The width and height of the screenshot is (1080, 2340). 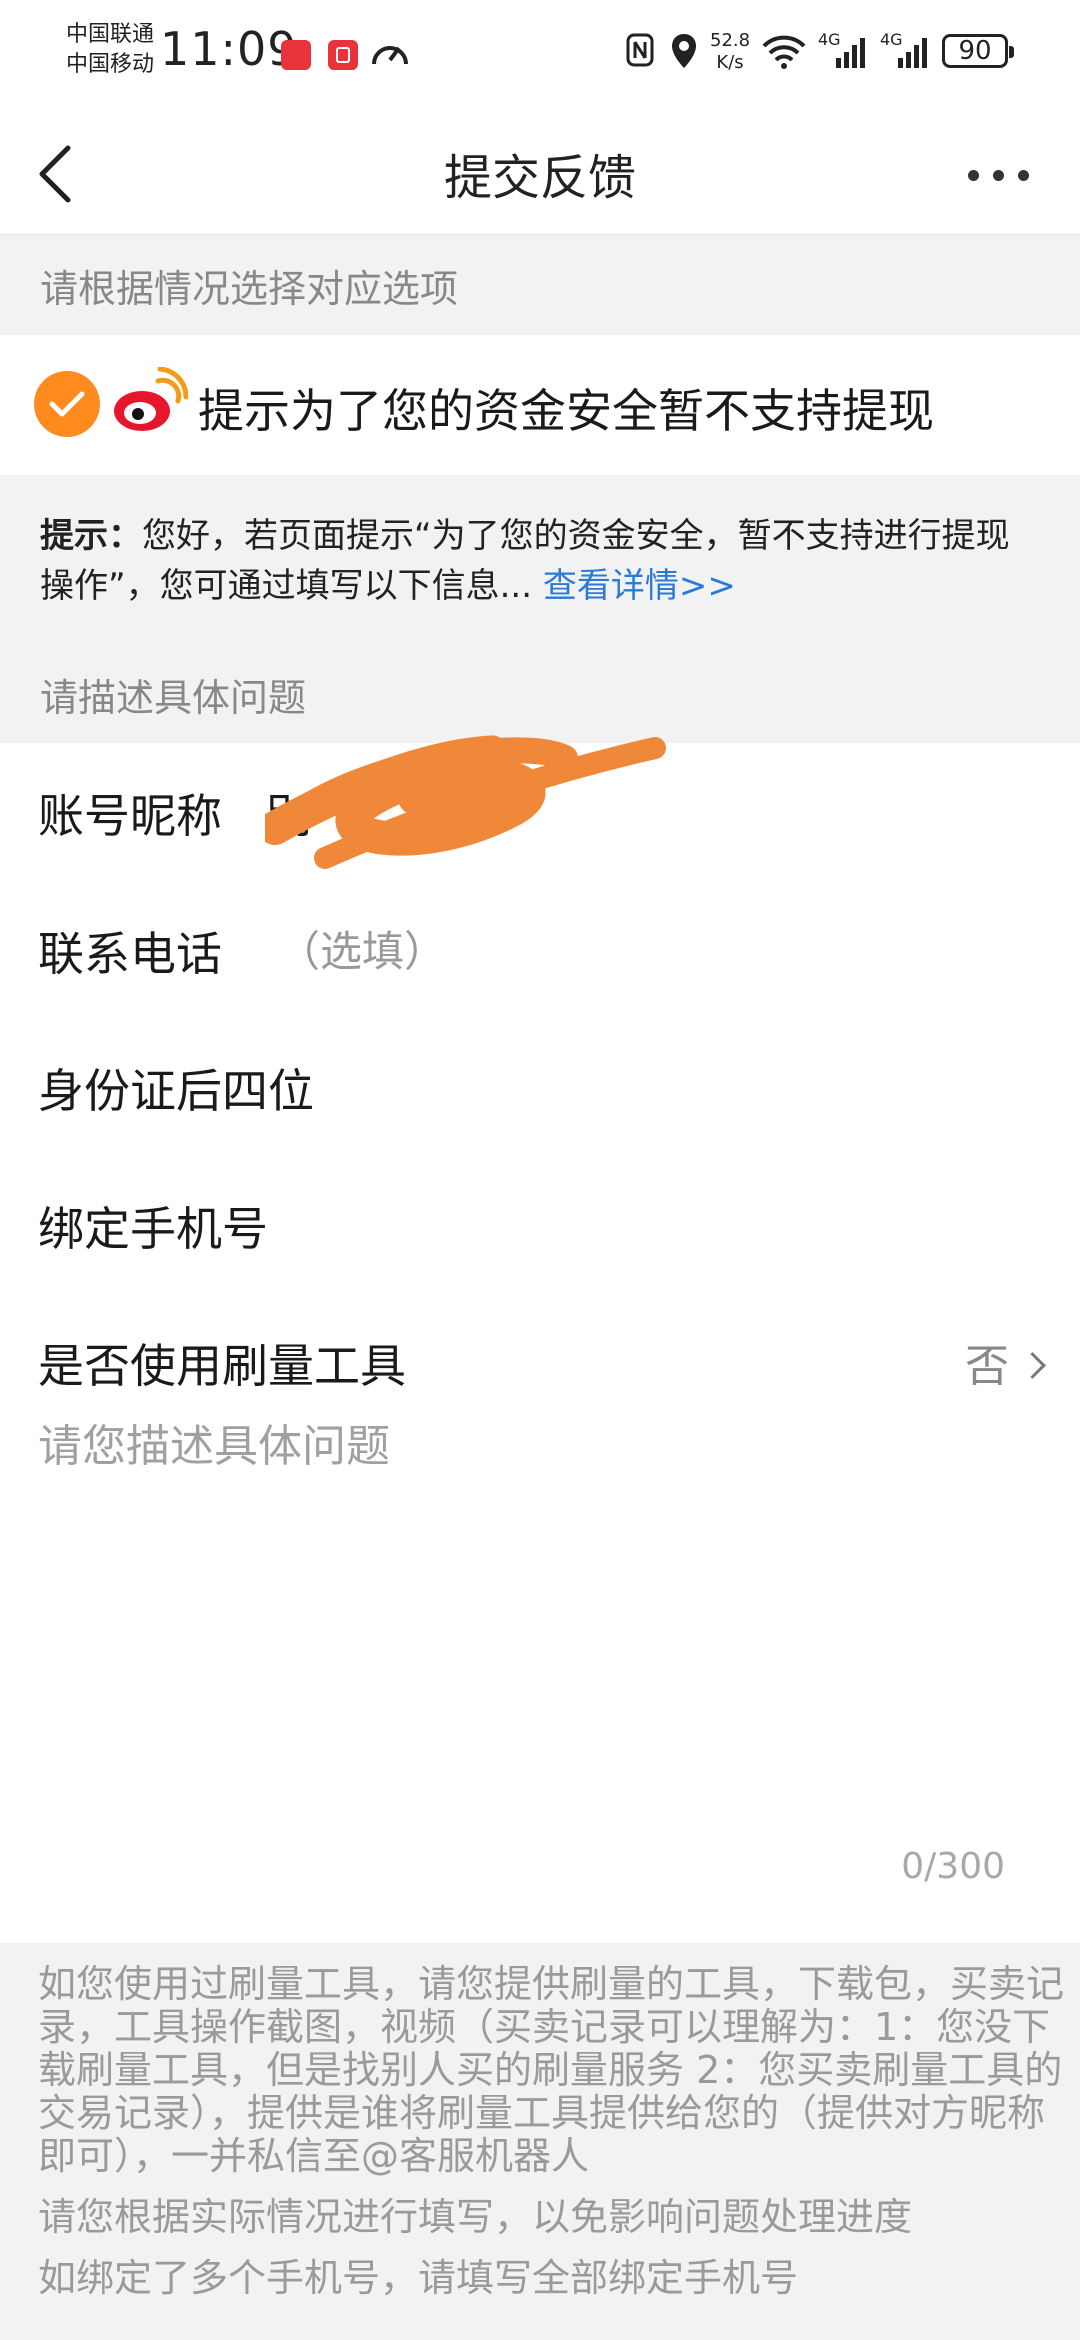 What do you see at coordinates (987, 1366) in the screenshot?
I see `tool-usage-value: 否` at bounding box center [987, 1366].